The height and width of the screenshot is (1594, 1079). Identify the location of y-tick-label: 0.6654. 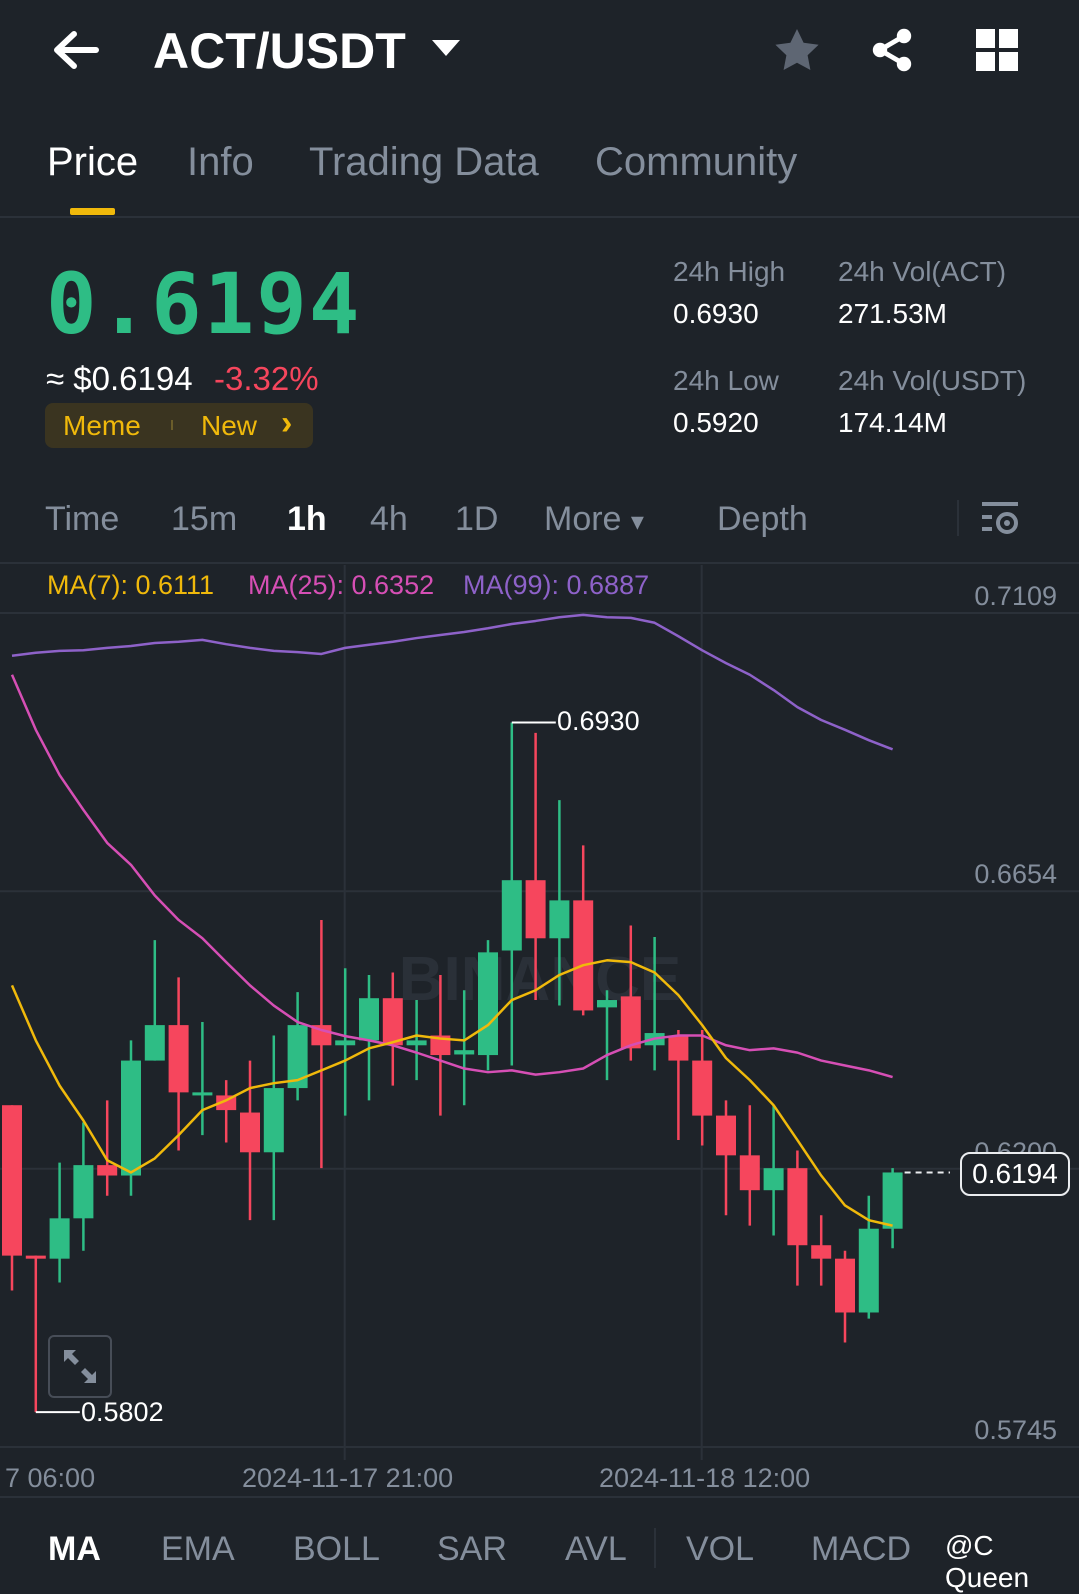
(1015, 874).